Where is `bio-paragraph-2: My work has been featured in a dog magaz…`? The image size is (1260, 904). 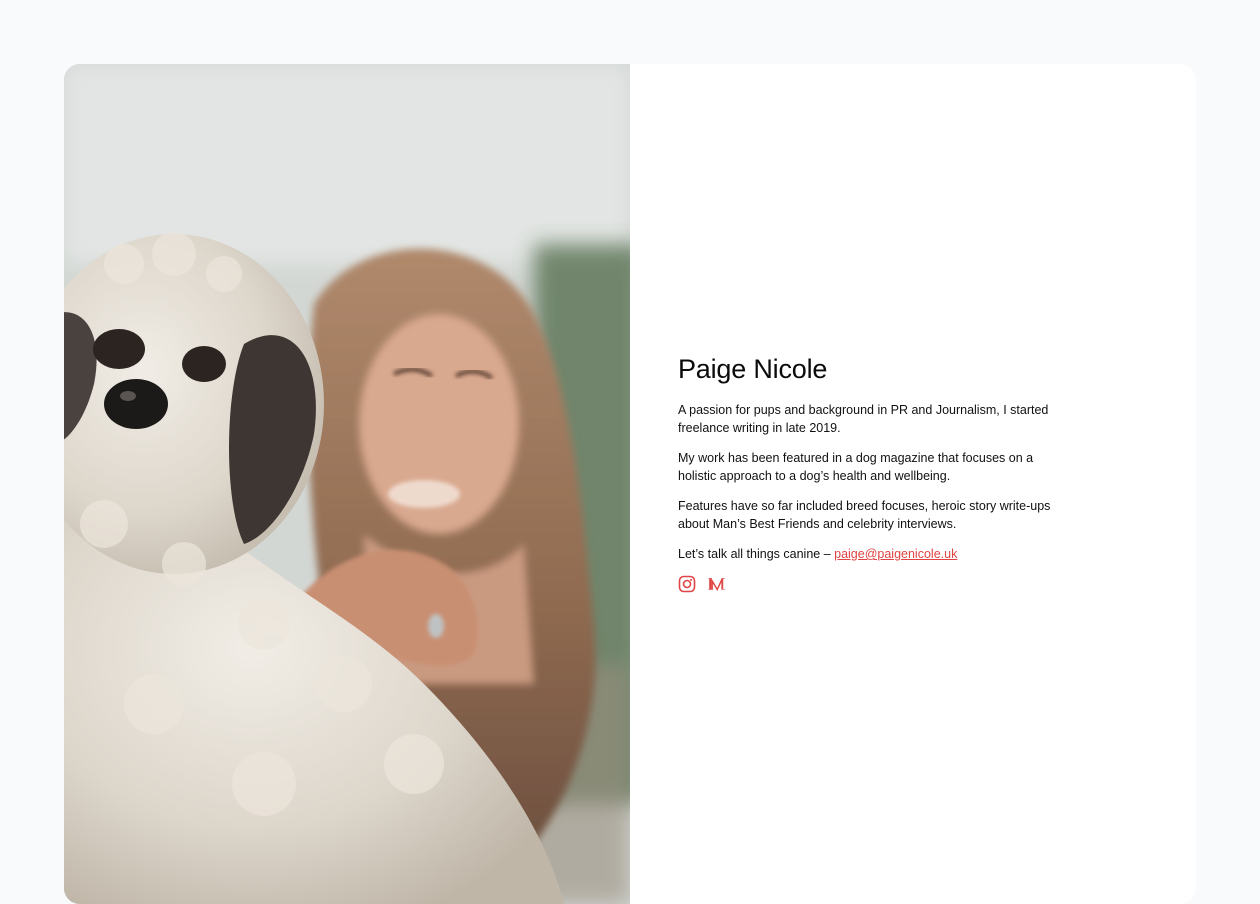
bio-paragraph-2: My work has been featured in a dog magaz… is located at coordinates (856, 467).